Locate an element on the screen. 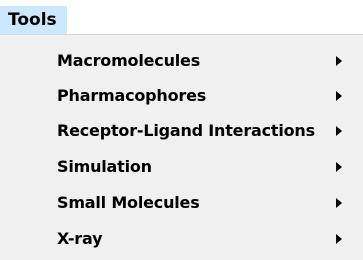  menu-item-pharmacophores: Pharmacophores is located at coordinates (181, 95).